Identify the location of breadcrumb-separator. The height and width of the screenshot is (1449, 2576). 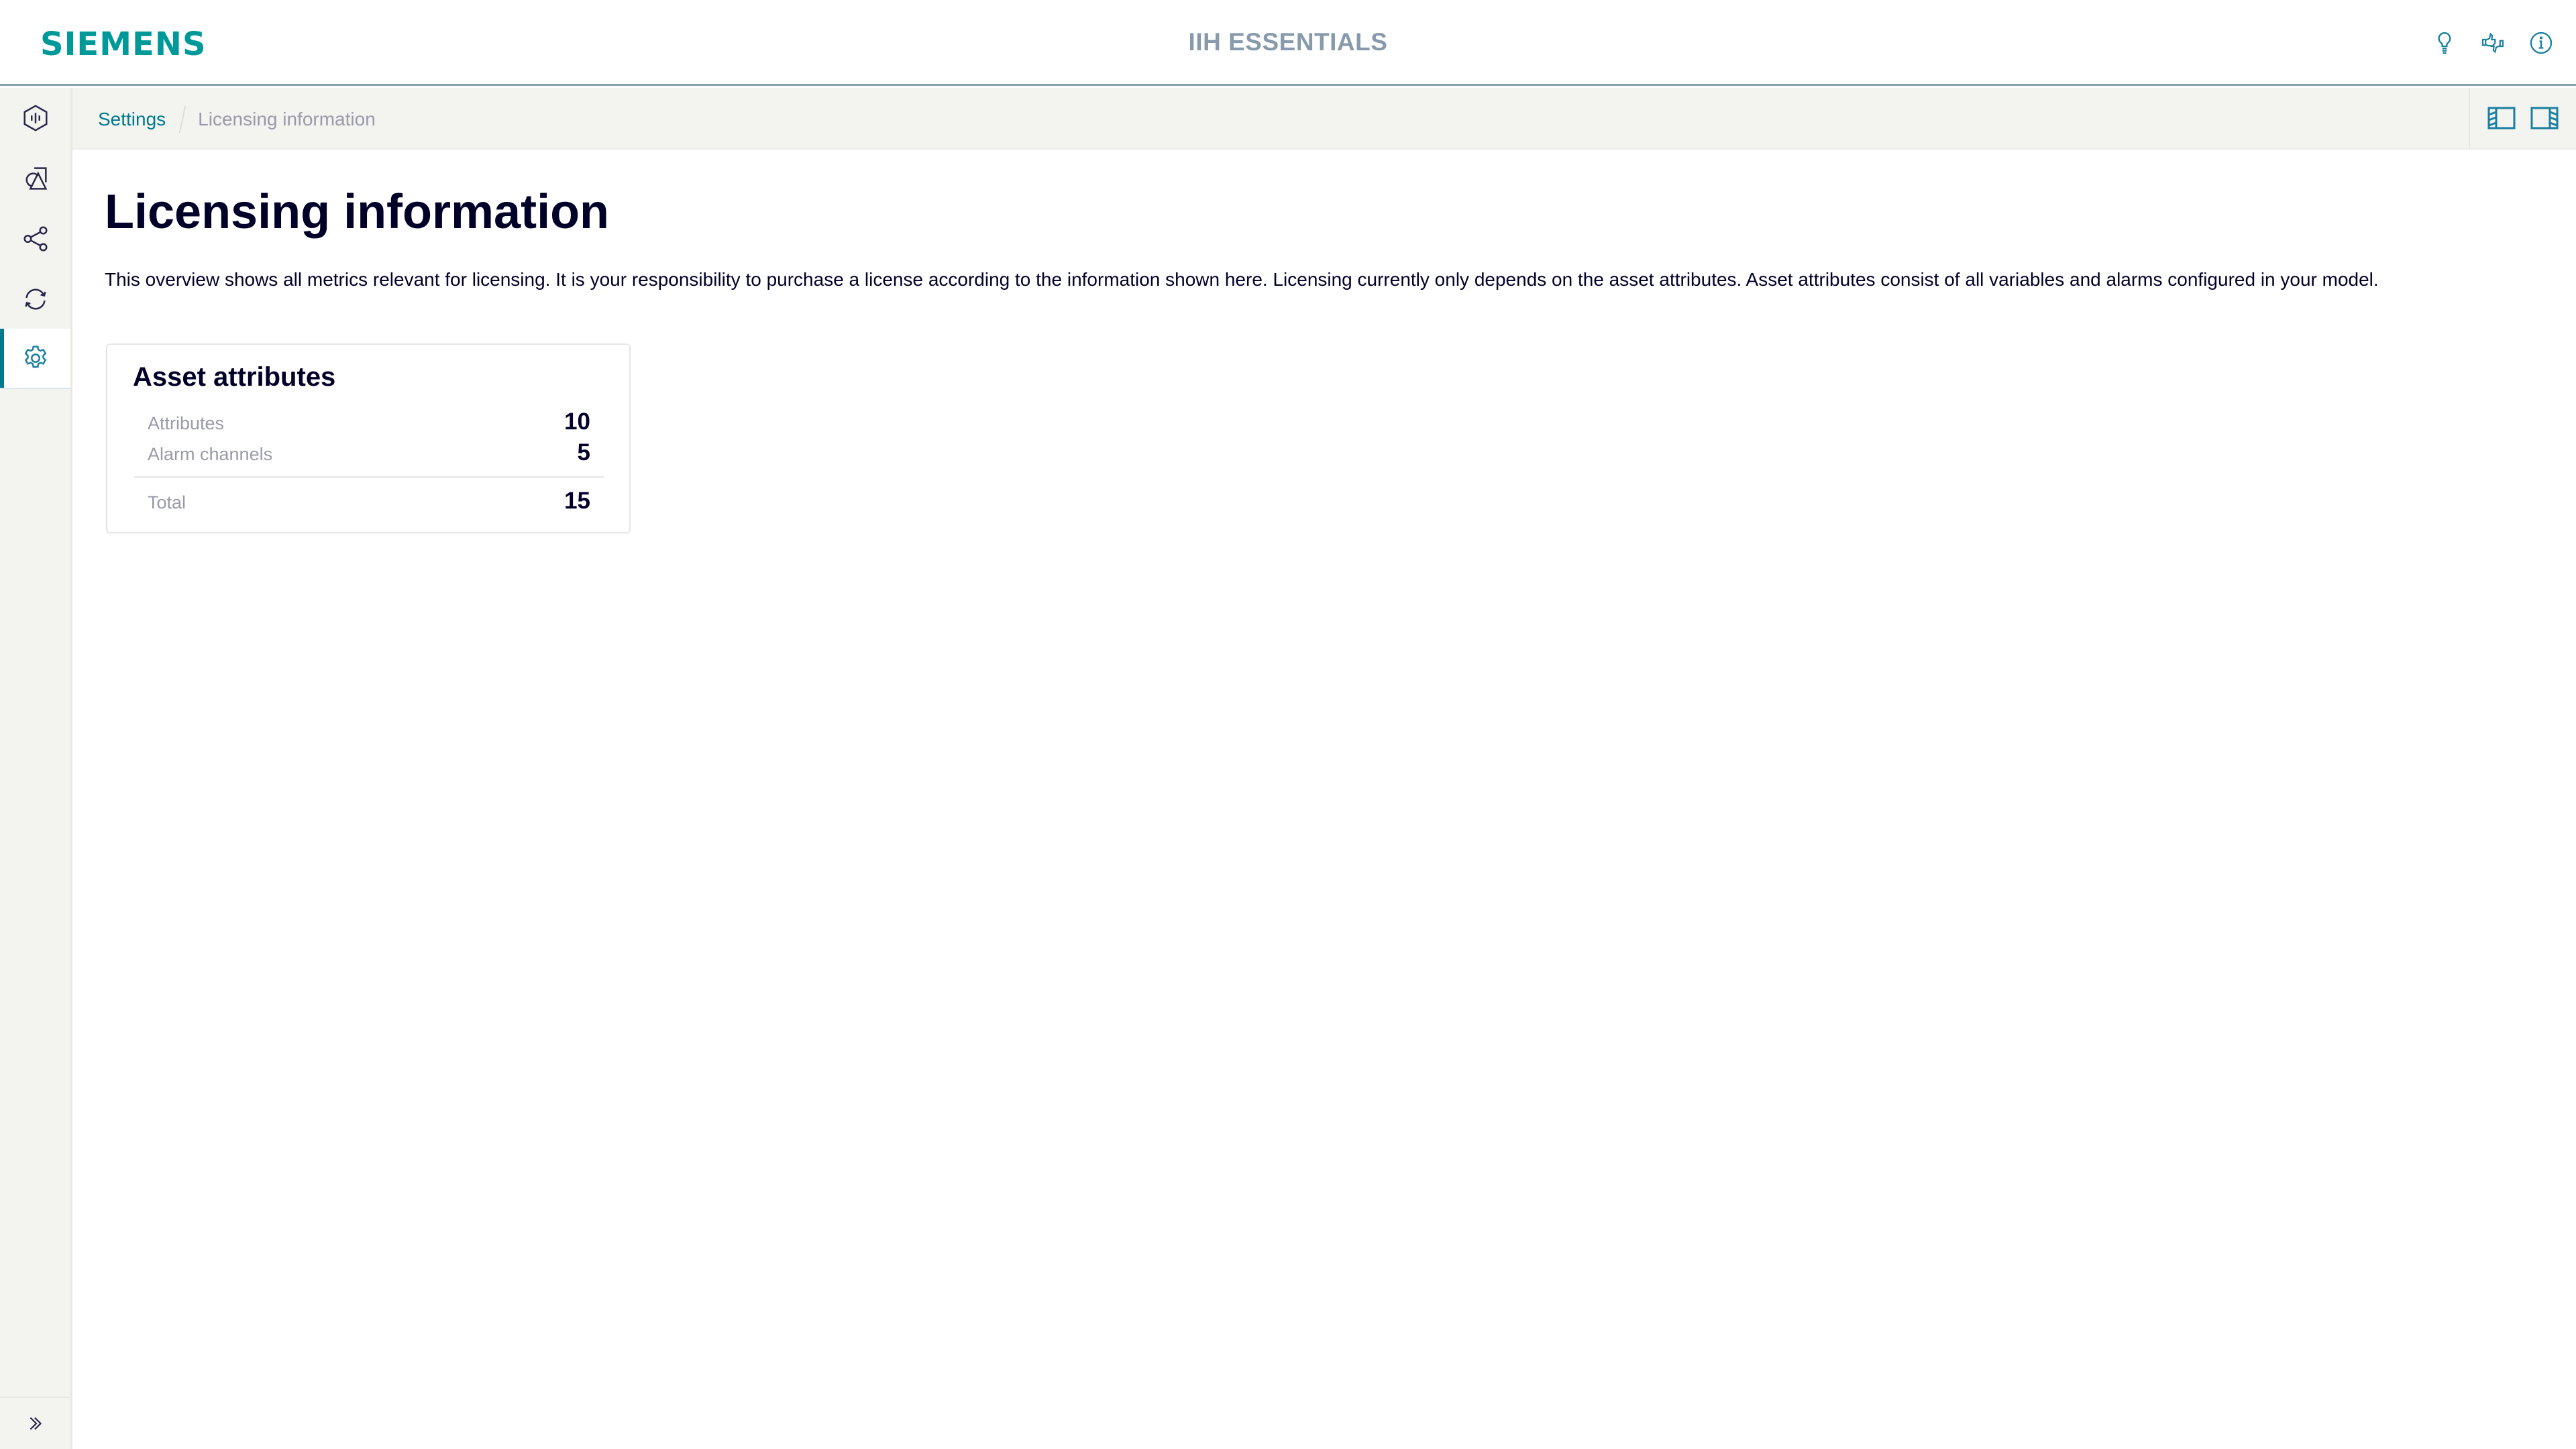
(182, 119).